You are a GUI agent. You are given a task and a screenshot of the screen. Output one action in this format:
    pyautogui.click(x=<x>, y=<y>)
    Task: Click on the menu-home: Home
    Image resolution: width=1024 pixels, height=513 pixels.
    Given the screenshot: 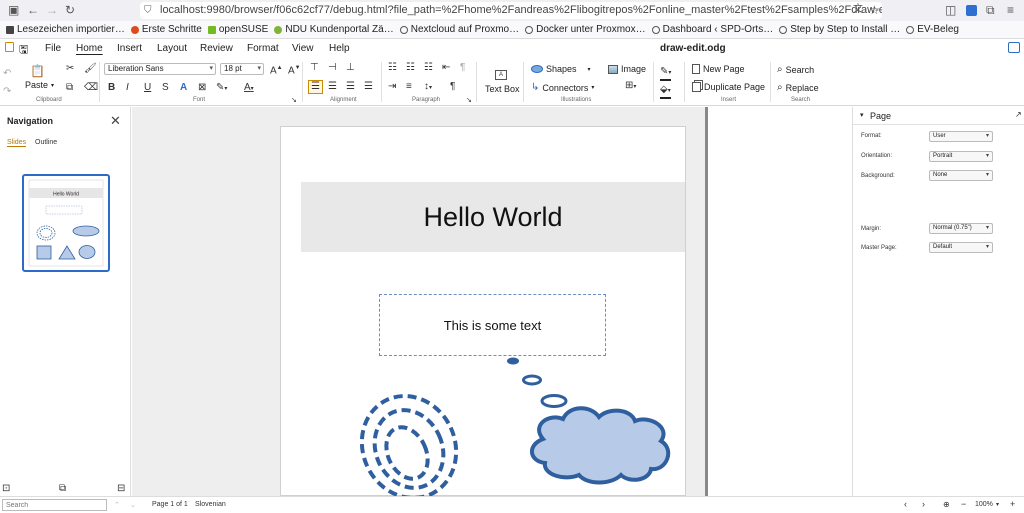 What is the action you would take?
    pyautogui.click(x=89, y=48)
    